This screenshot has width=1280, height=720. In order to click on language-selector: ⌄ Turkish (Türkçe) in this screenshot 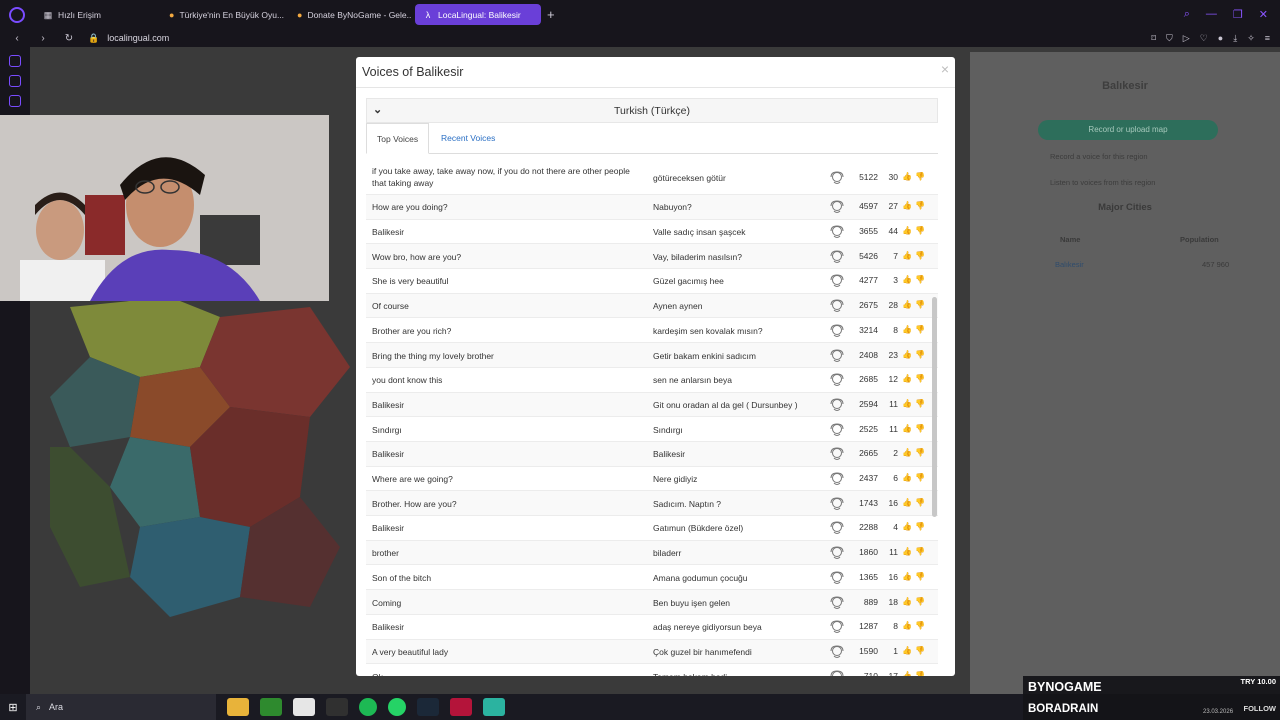, I will do `click(652, 110)`.